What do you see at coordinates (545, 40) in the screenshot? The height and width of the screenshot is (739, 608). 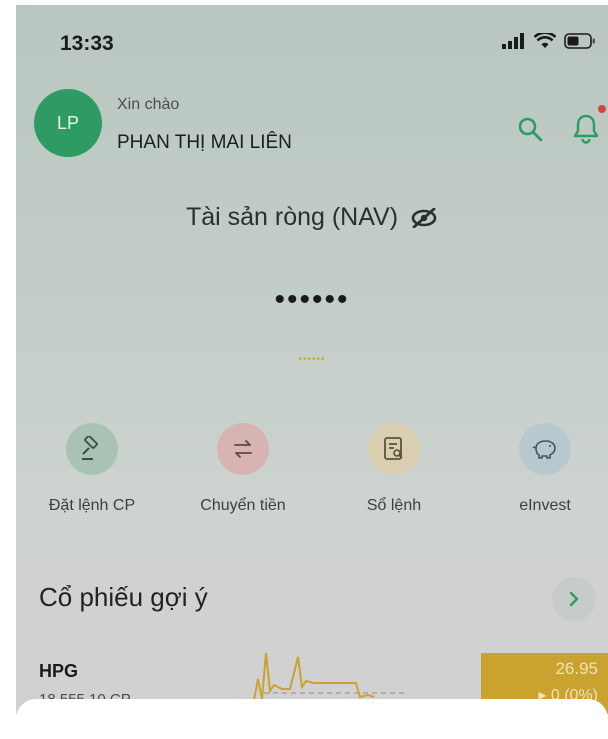 I see `wifi-icon` at bounding box center [545, 40].